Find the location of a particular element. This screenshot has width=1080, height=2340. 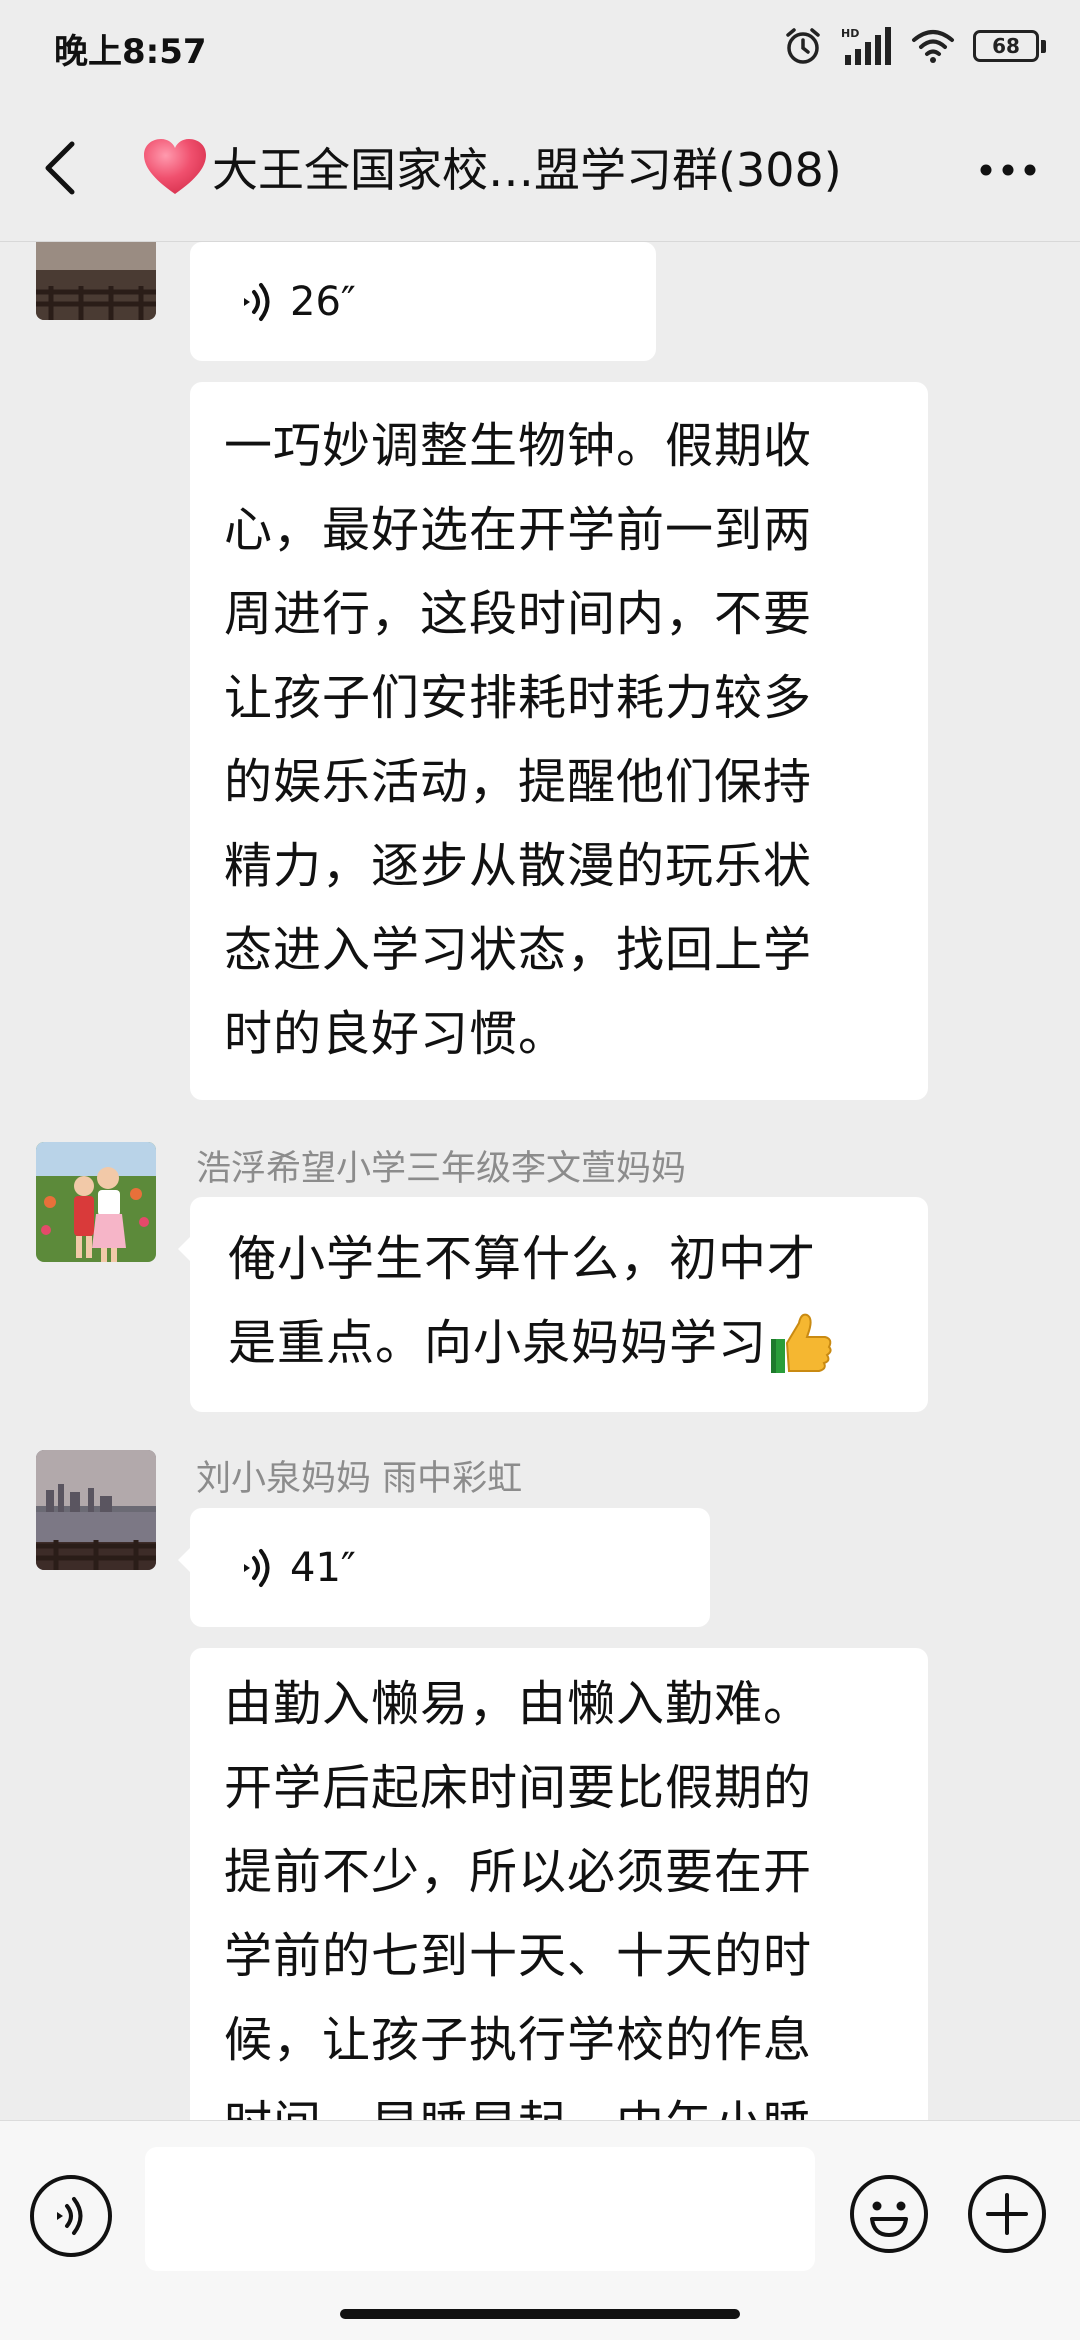

group-title: 大王全国家校…盟学习群(308) is located at coordinates (542, 167).